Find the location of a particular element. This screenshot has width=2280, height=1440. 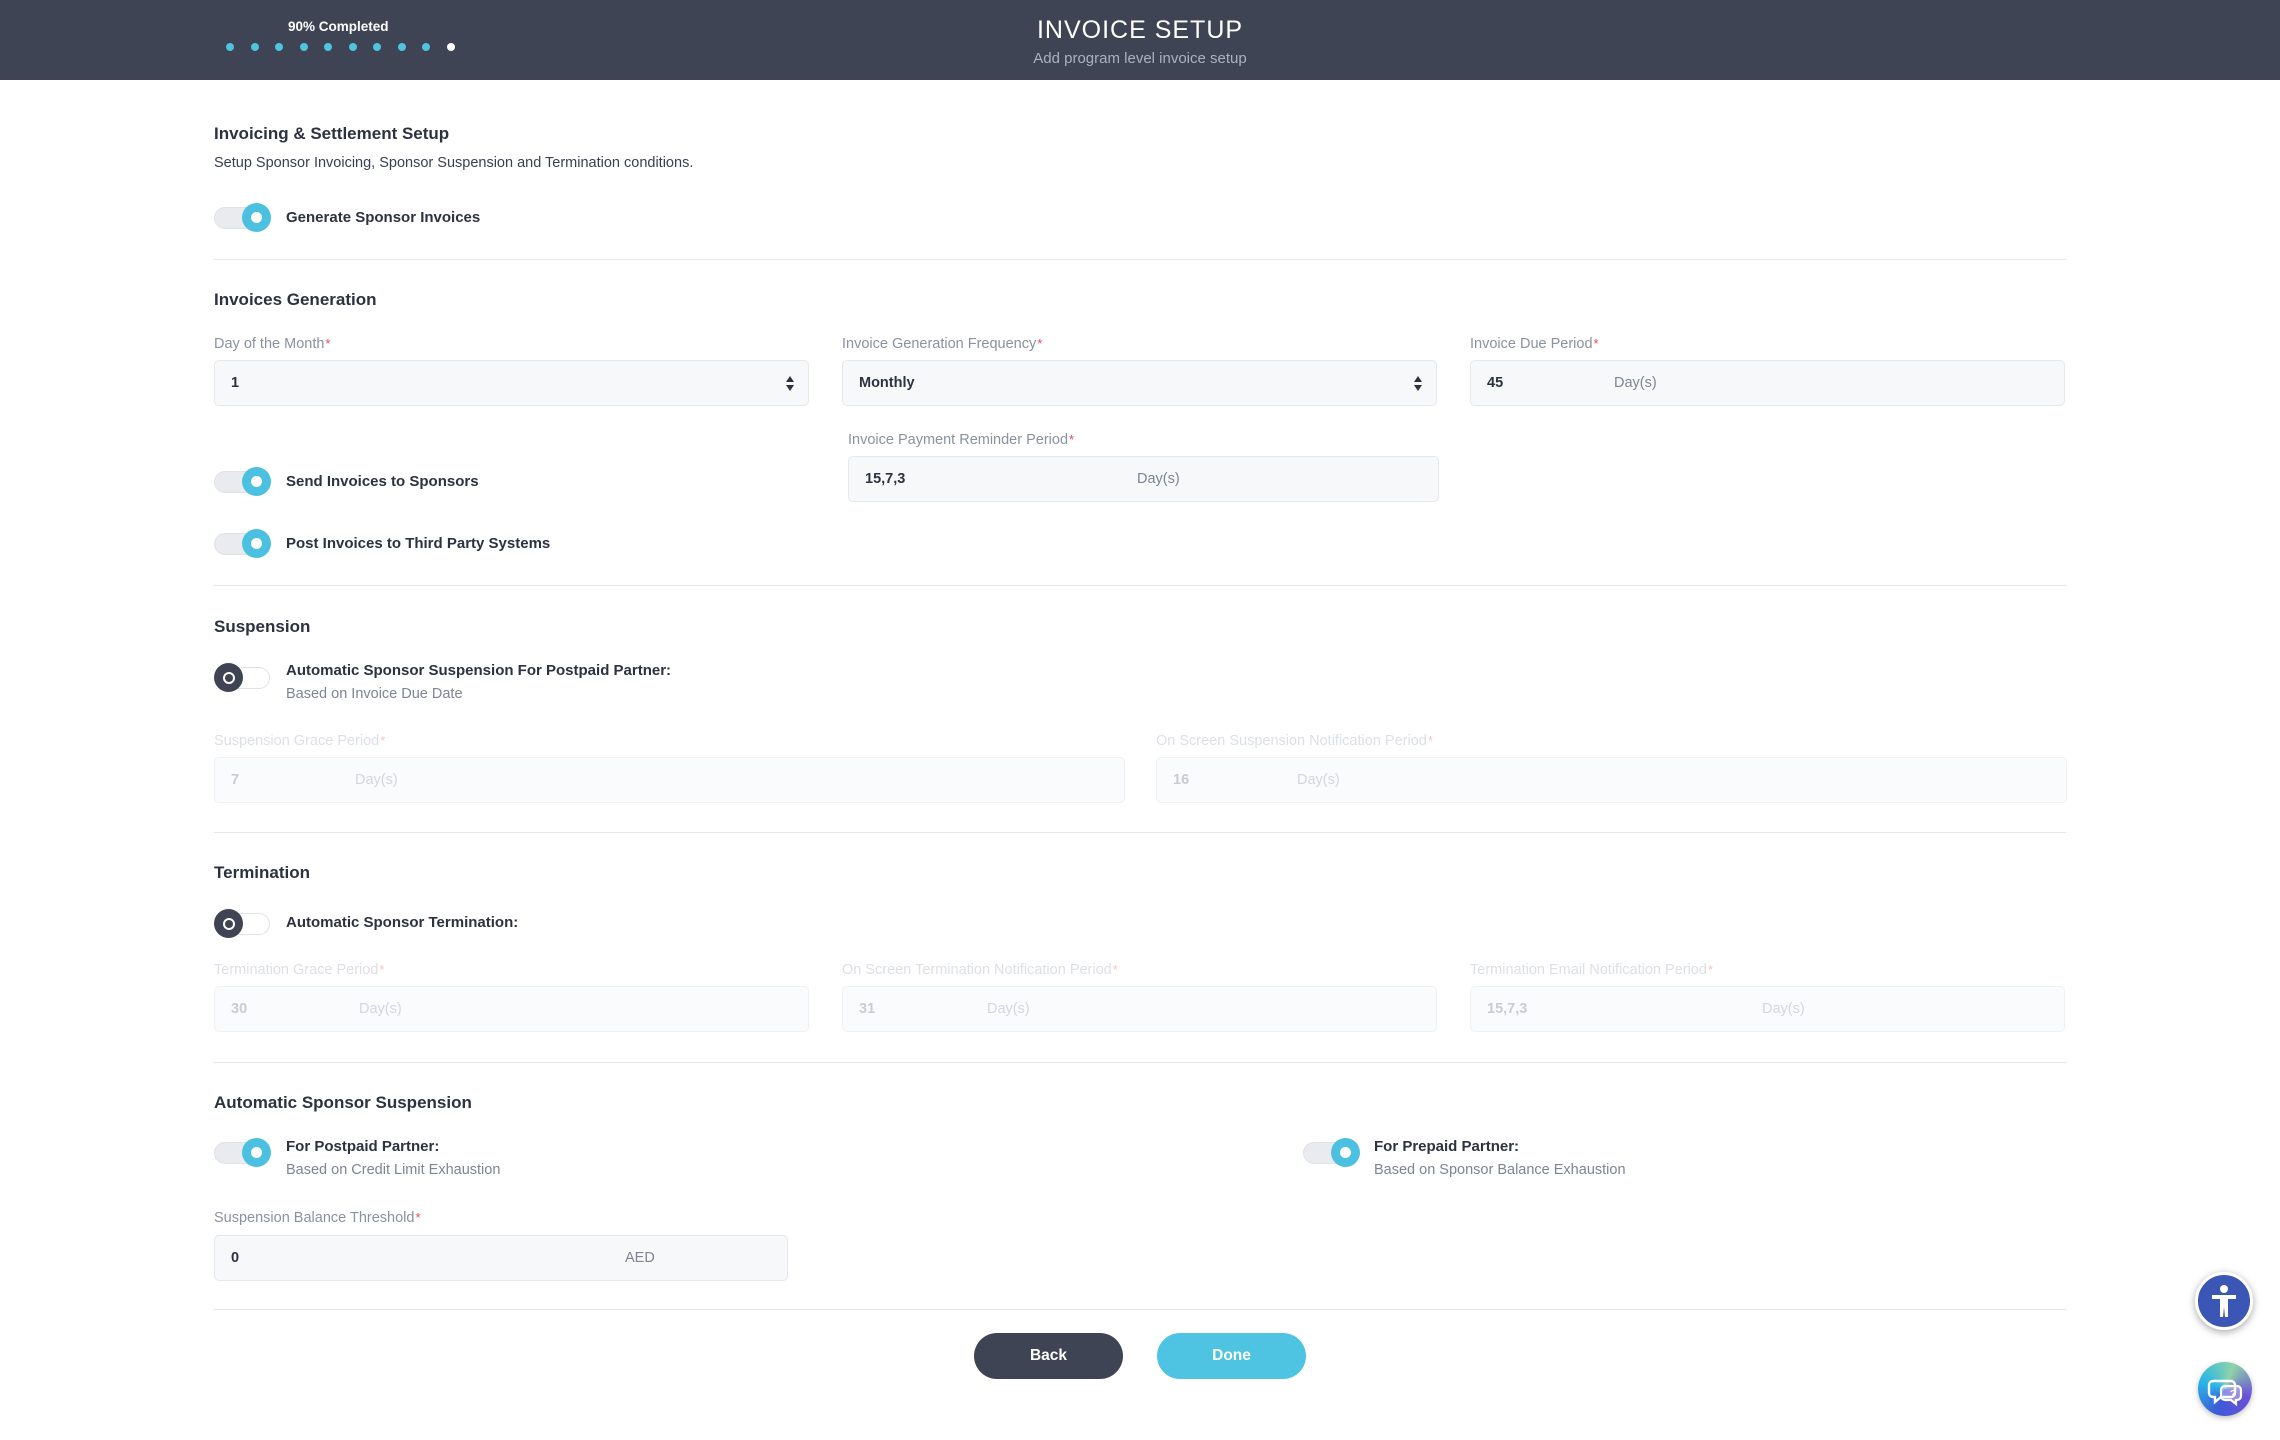

postpaid-label: For Postpaid Partner: is located at coordinates (363, 1146).